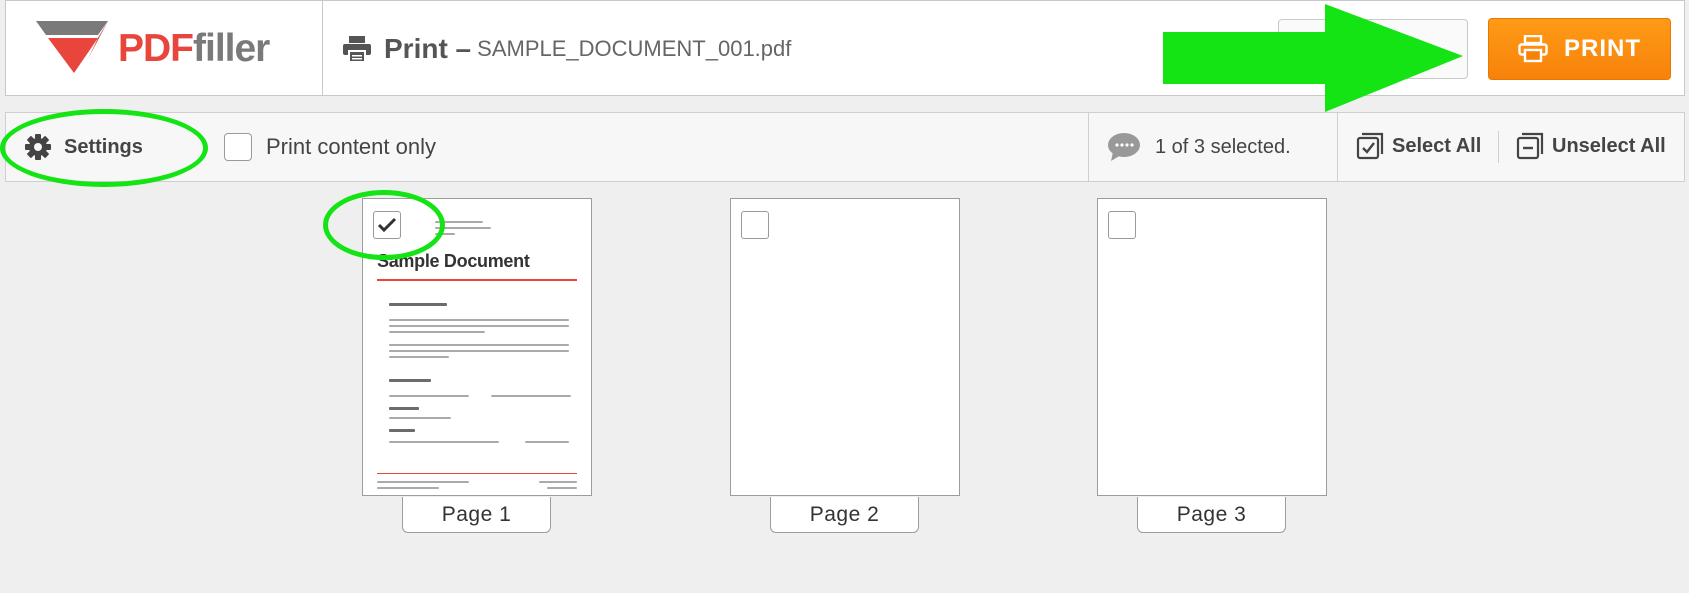 This screenshot has width=1689, height=593. I want to click on page-label: Page 1, so click(476, 515).